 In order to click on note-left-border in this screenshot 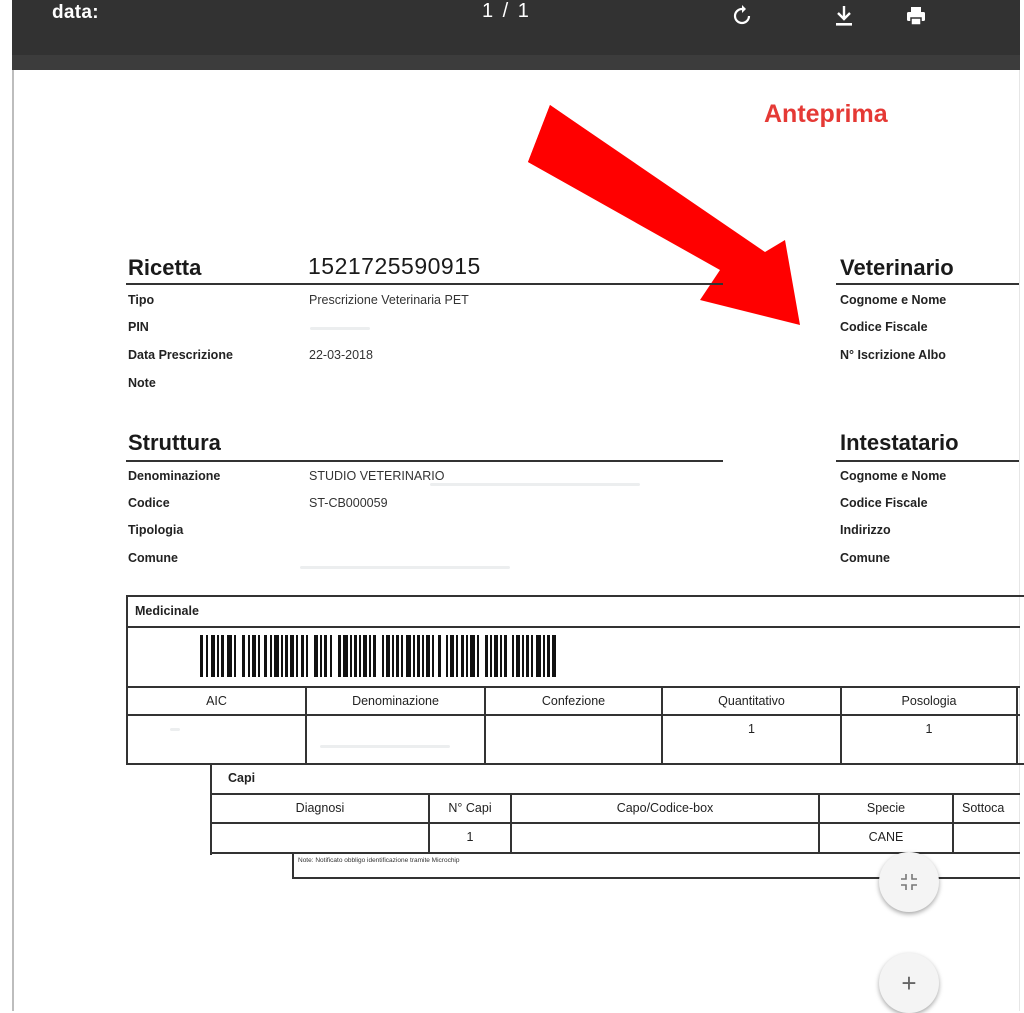, I will do `click(293, 865)`.